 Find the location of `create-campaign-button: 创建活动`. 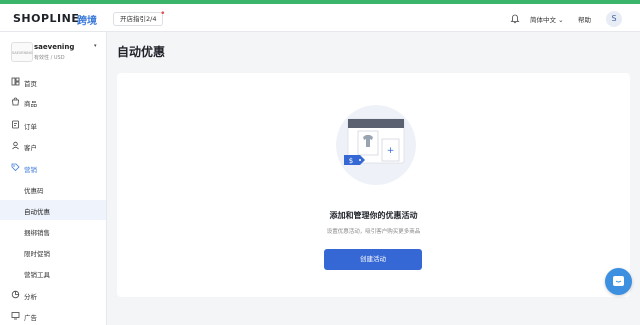

create-campaign-button: 创建活动 is located at coordinates (373, 259).